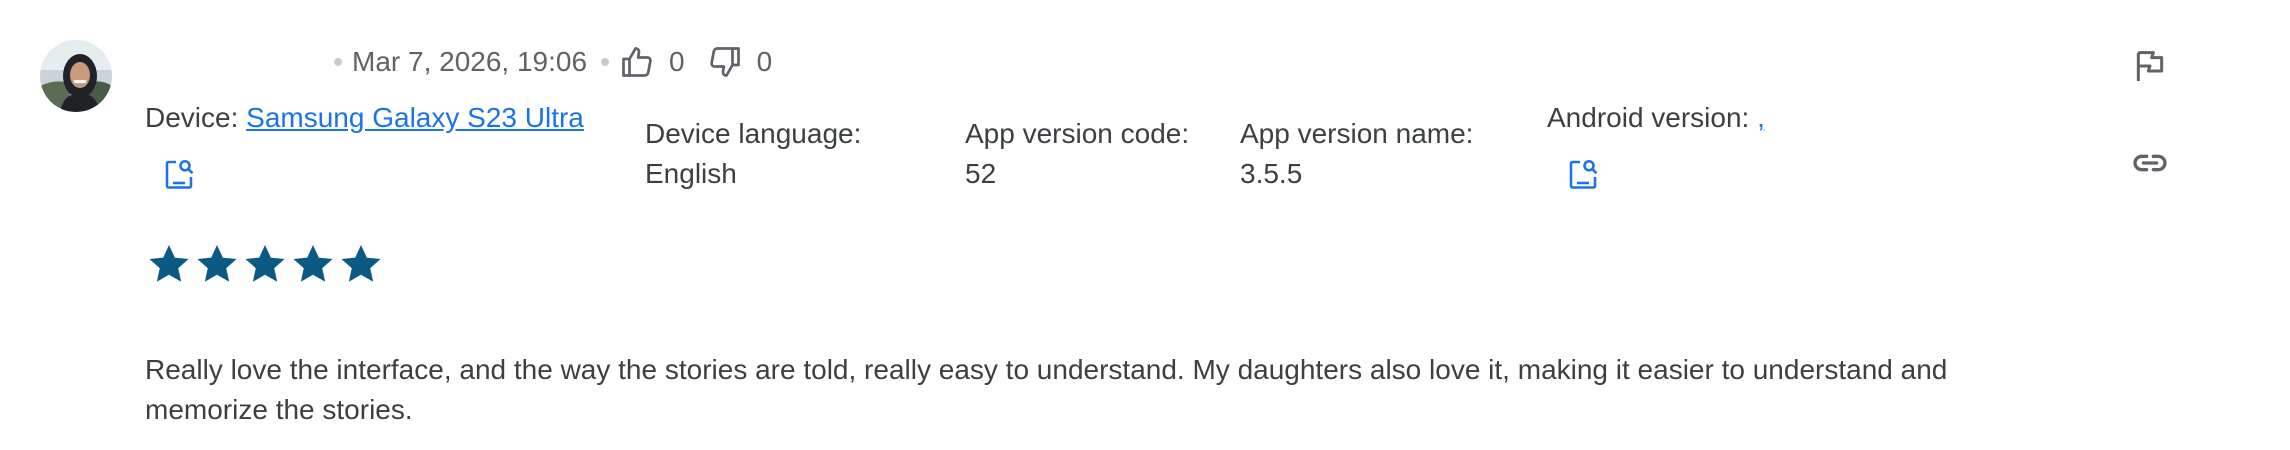 The height and width of the screenshot is (450, 2290). What do you see at coordinates (1357, 133) in the screenshot?
I see `app-version-name-label: App version name:` at bounding box center [1357, 133].